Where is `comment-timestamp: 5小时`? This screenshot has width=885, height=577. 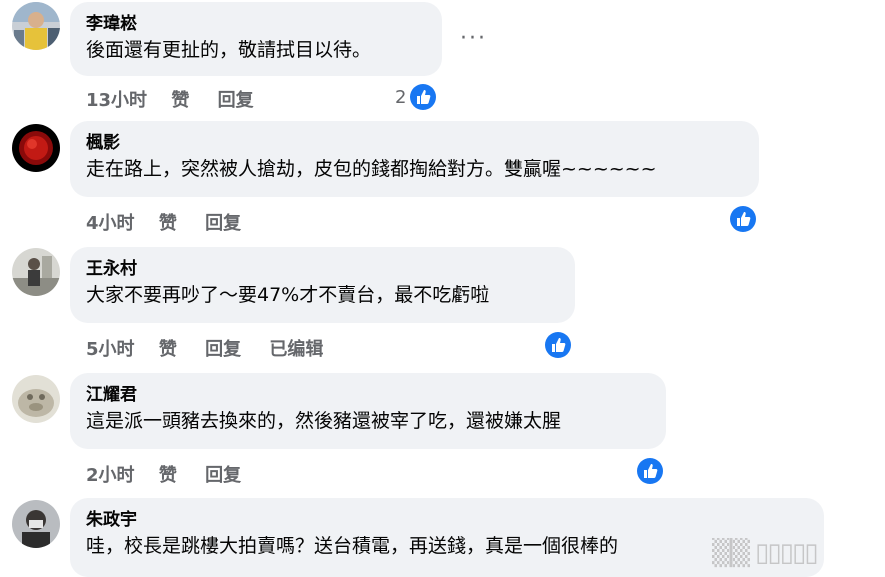
comment-timestamp: 5小时 is located at coordinates (110, 348).